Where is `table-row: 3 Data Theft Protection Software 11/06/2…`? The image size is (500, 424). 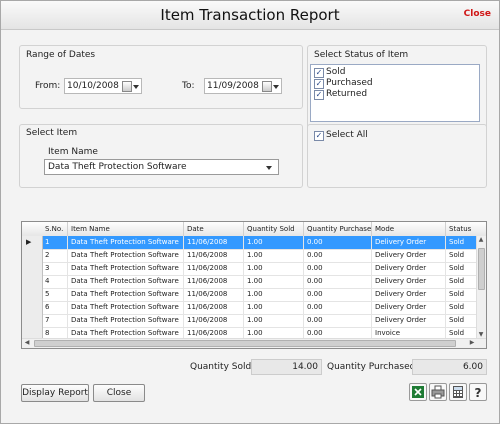
table-row: 3 Data Theft Protection Software 11/06/2… is located at coordinates (249, 269).